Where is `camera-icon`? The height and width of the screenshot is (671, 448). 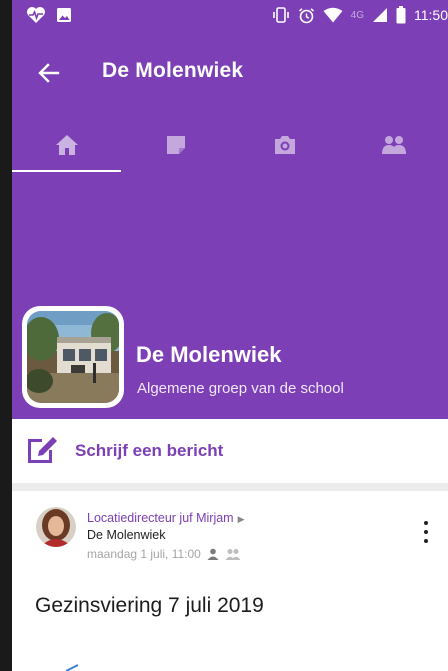 camera-icon is located at coordinates (284, 145).